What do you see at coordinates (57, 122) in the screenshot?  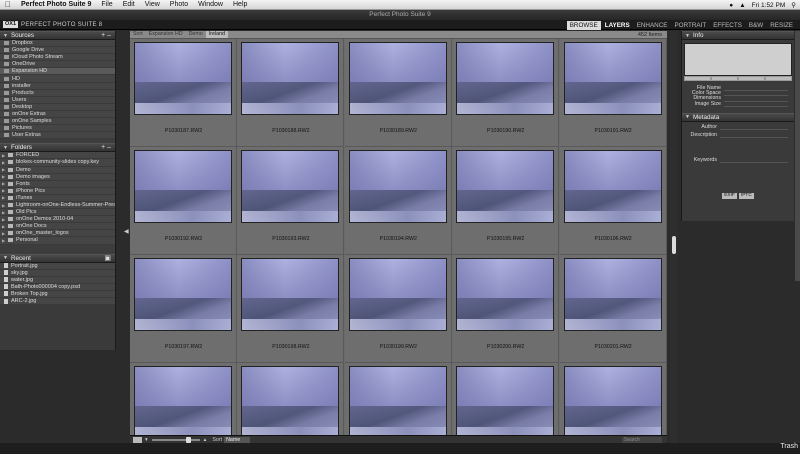 I see `source-item-onone-samples: onOne Samples` at bounding box center [57, 122].